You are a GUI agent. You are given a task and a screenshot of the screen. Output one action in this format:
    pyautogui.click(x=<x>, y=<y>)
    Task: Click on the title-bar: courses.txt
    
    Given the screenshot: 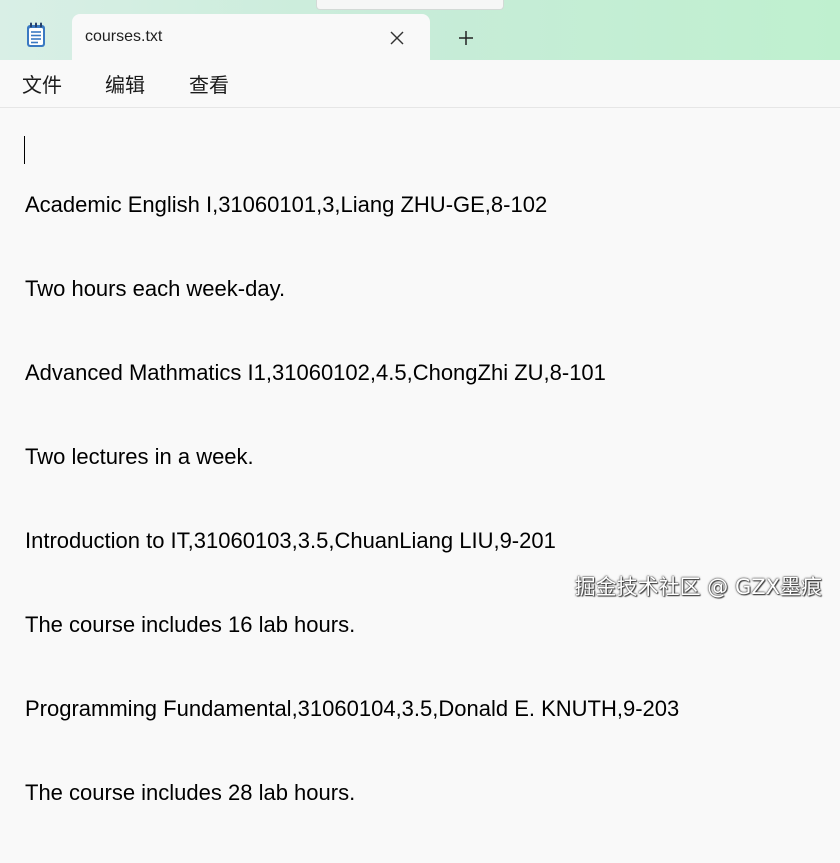 What is the action you would take?
    pyautogui.click(x=420, y=30)
    